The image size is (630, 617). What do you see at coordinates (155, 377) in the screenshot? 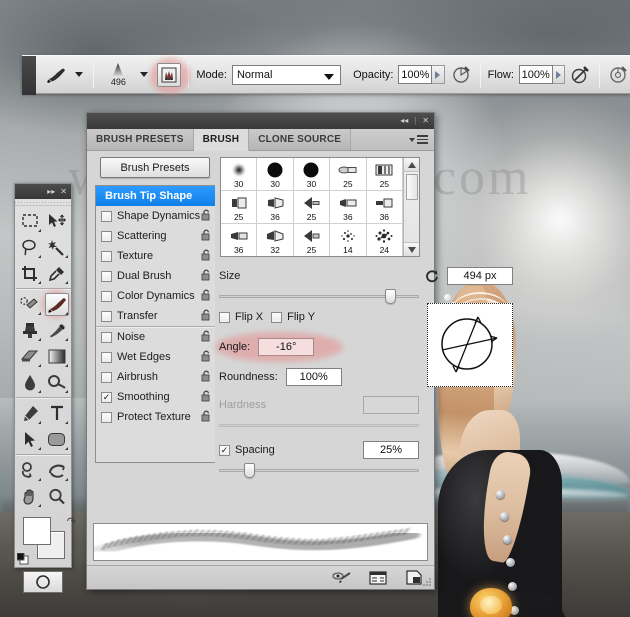
I see `option-airbrush: Airbrush` at bounding box center [155, 377].